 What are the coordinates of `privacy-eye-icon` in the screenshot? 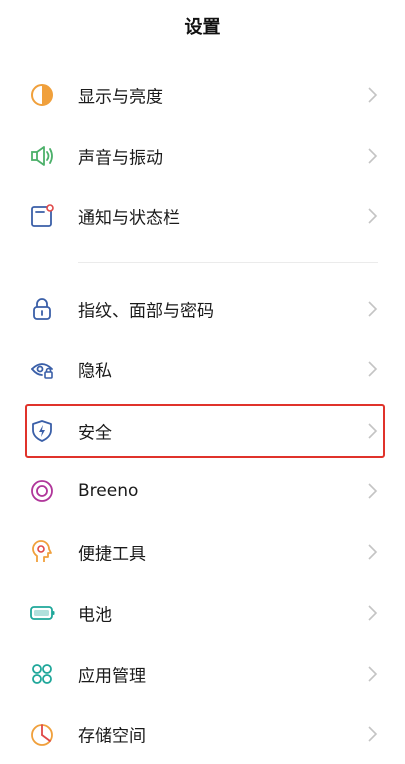 It's located at (42, 369).